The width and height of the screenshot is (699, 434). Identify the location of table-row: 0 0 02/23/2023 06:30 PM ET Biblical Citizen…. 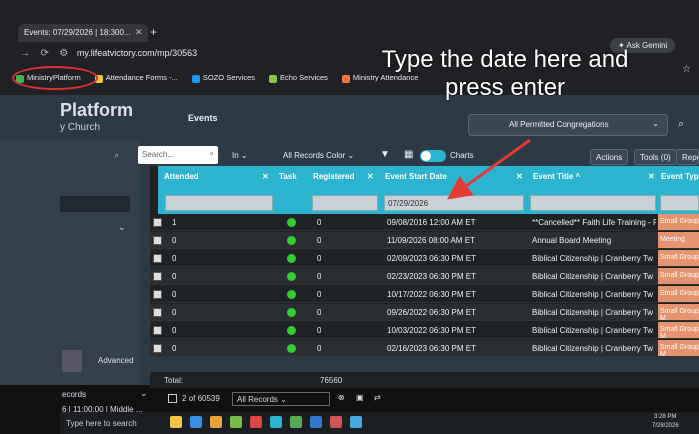
(424, 276).